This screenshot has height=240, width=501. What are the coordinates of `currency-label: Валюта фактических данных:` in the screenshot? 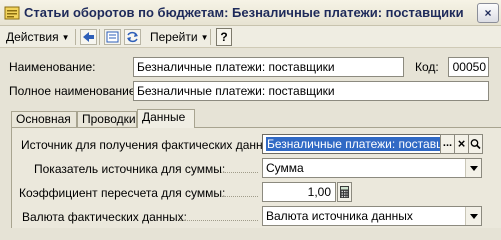 It's located at (105, 217).